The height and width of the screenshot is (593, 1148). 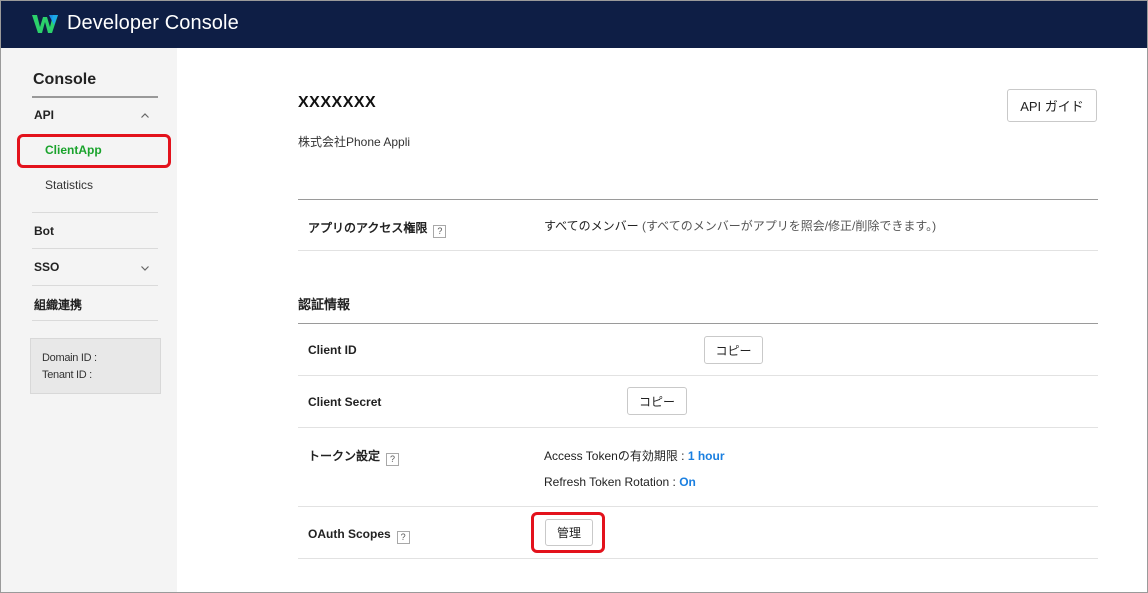 I want to click on sidebar-title-divider, so click(x=95, y=97).